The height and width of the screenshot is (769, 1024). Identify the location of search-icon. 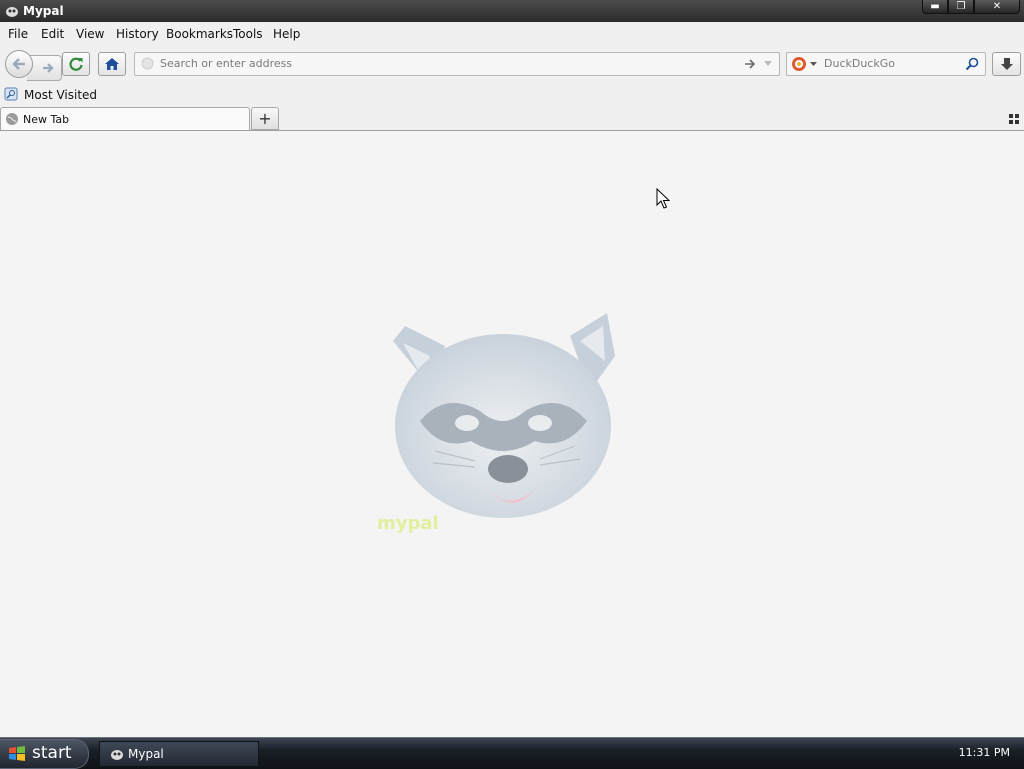
(972, 64).